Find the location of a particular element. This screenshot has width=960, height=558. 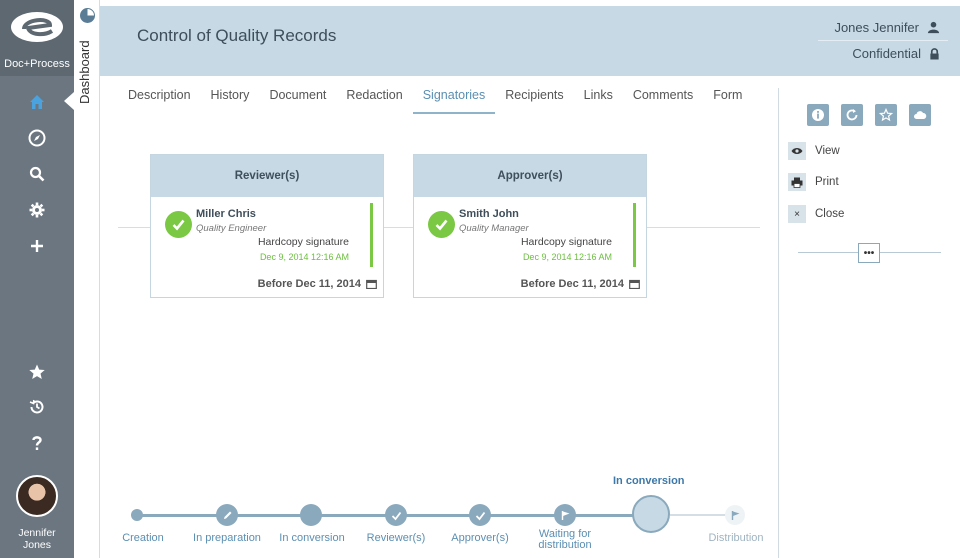

workflow-label-reviewers: Reviewer(s) is located at coordinates (396, 538).